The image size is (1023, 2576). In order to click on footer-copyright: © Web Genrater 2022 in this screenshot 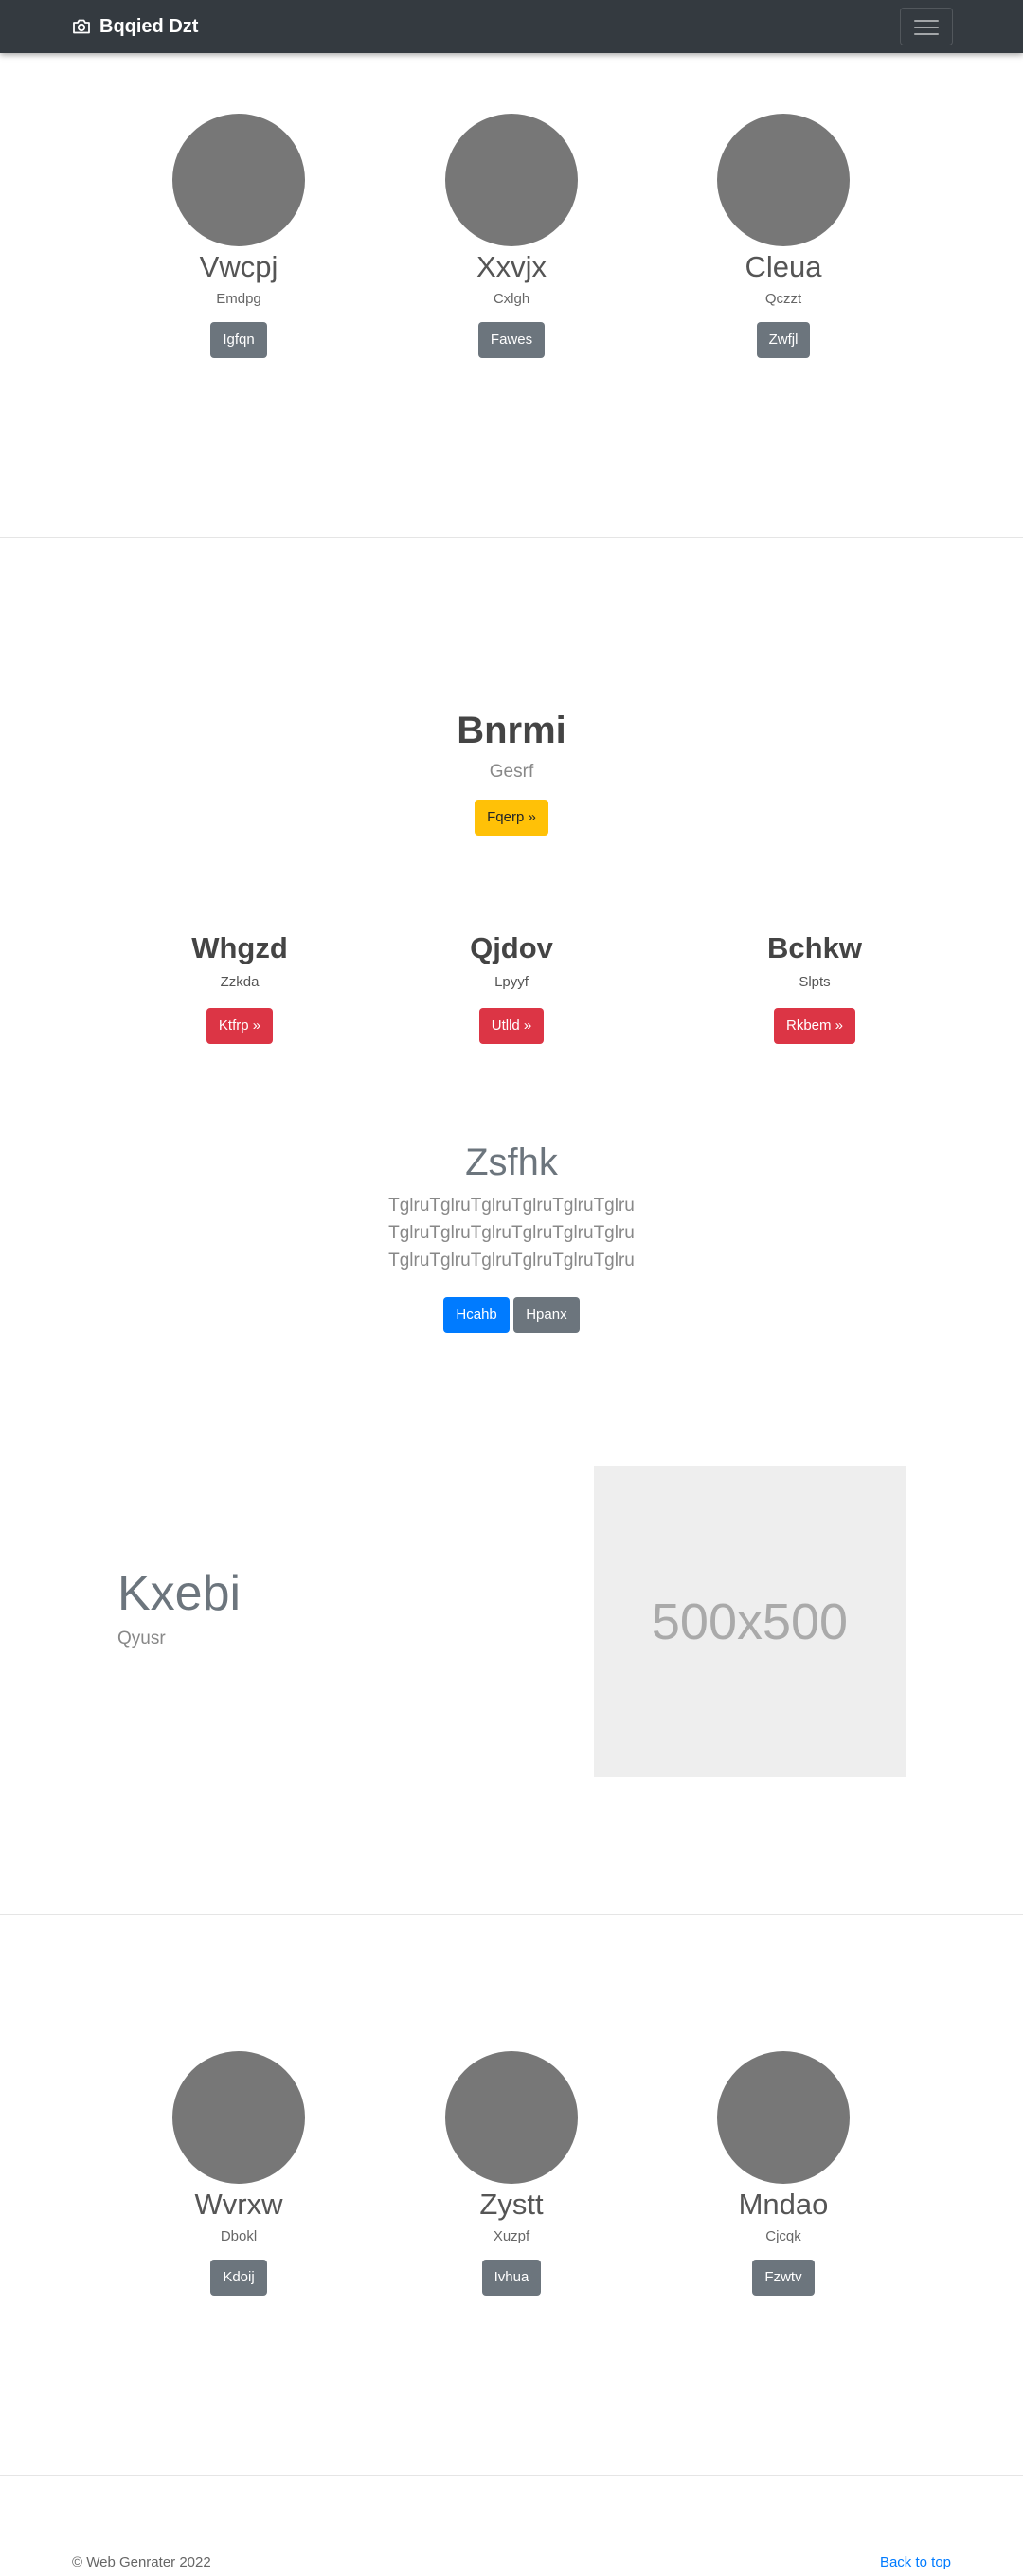, I will do `click(141, 2562)`.